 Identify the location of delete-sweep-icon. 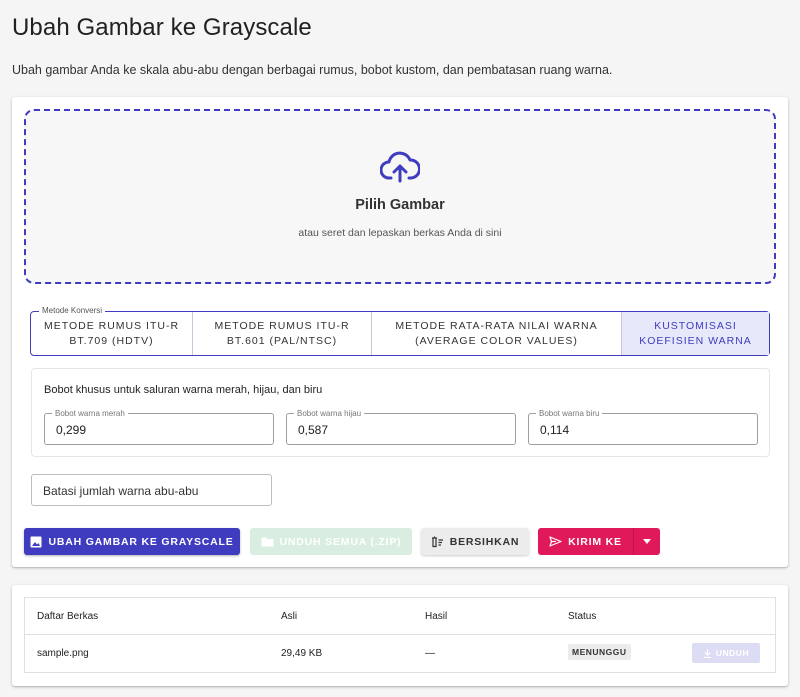
(437, 541).